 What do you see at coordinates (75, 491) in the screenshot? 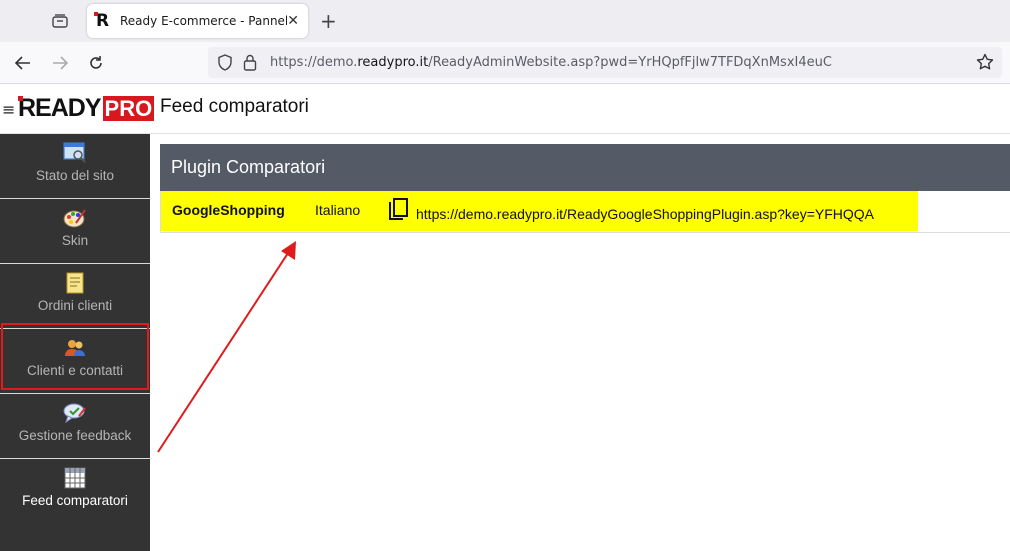
I see `sidebar-item-feed-comparatori: Feed comparatori` at bounding box center [75, 491].